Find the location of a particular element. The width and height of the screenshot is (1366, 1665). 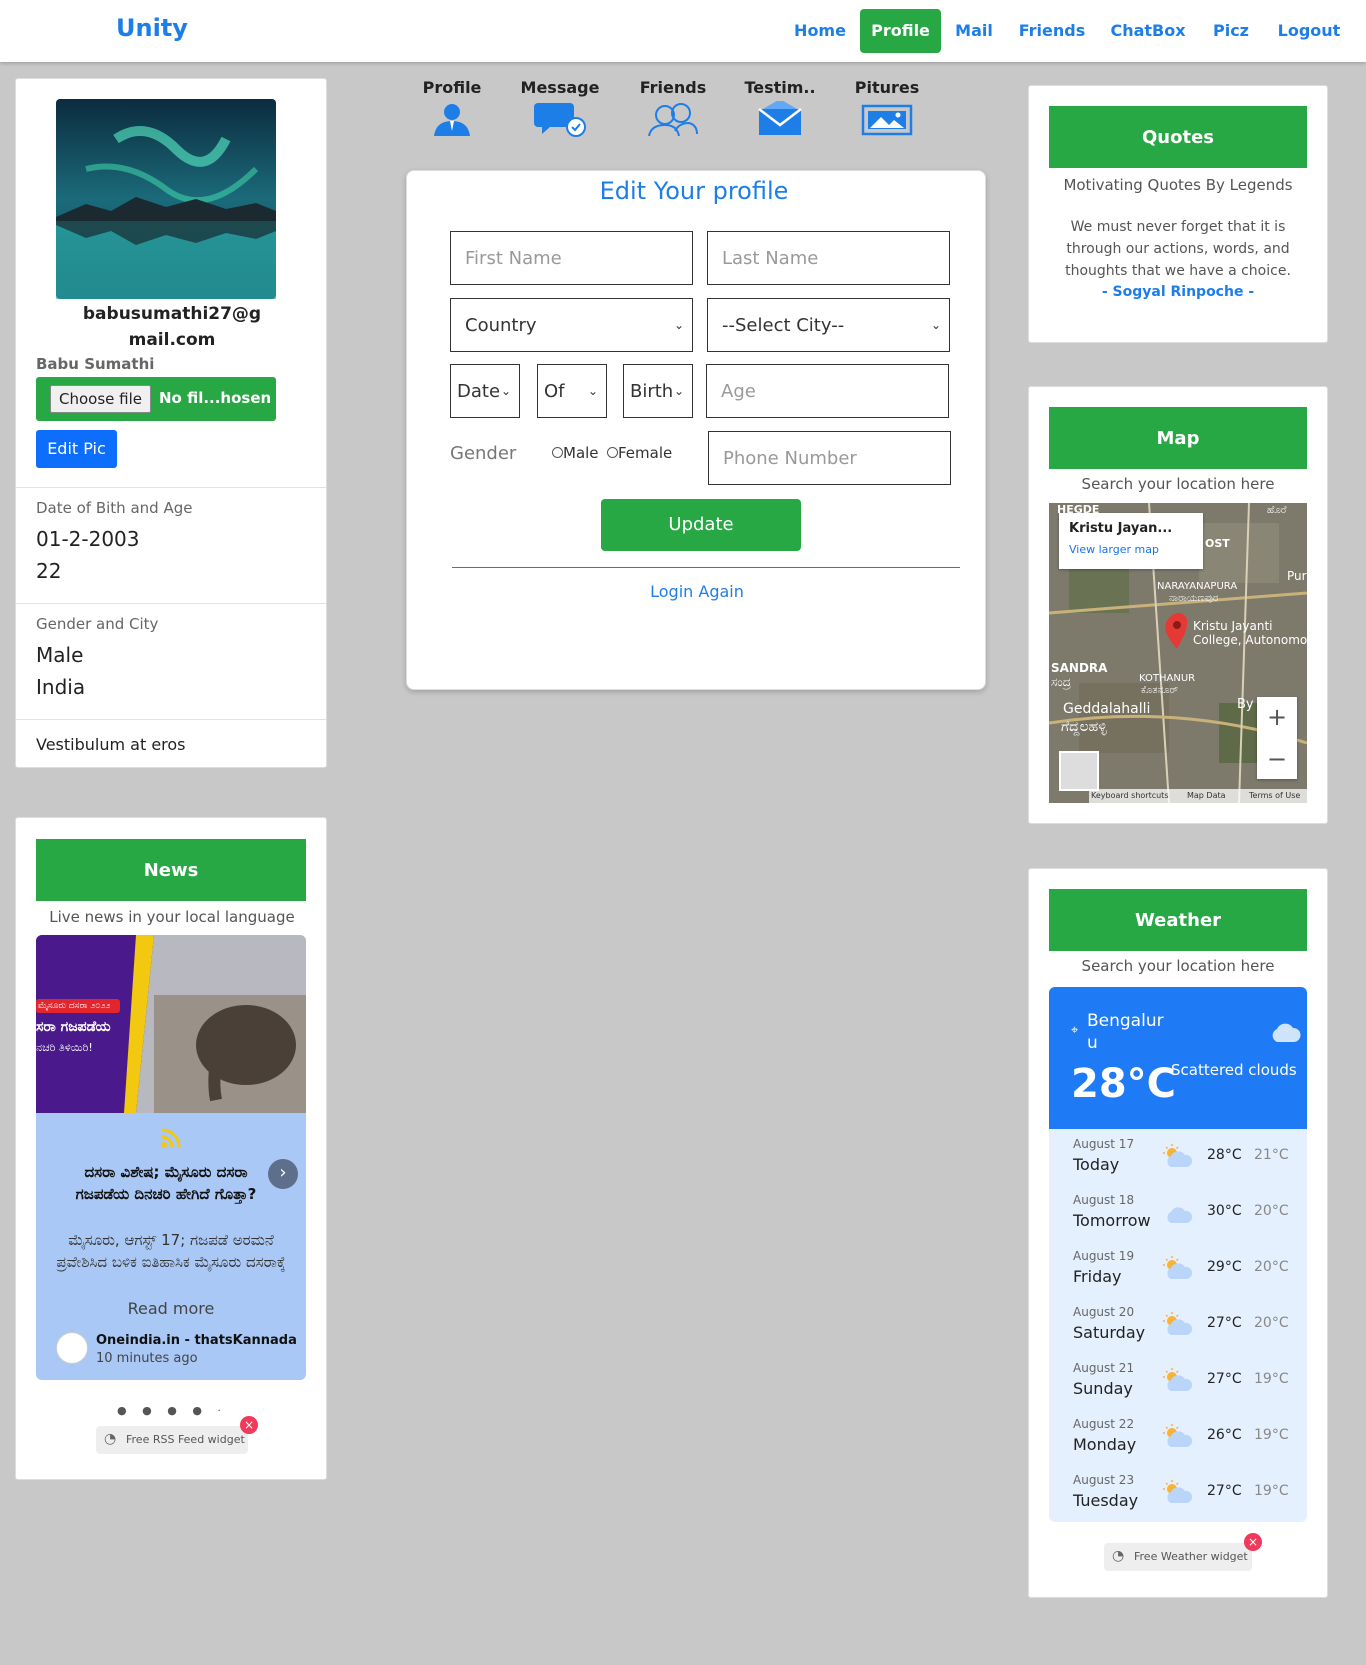

age-input: Age is located at coordinates (827, 391).